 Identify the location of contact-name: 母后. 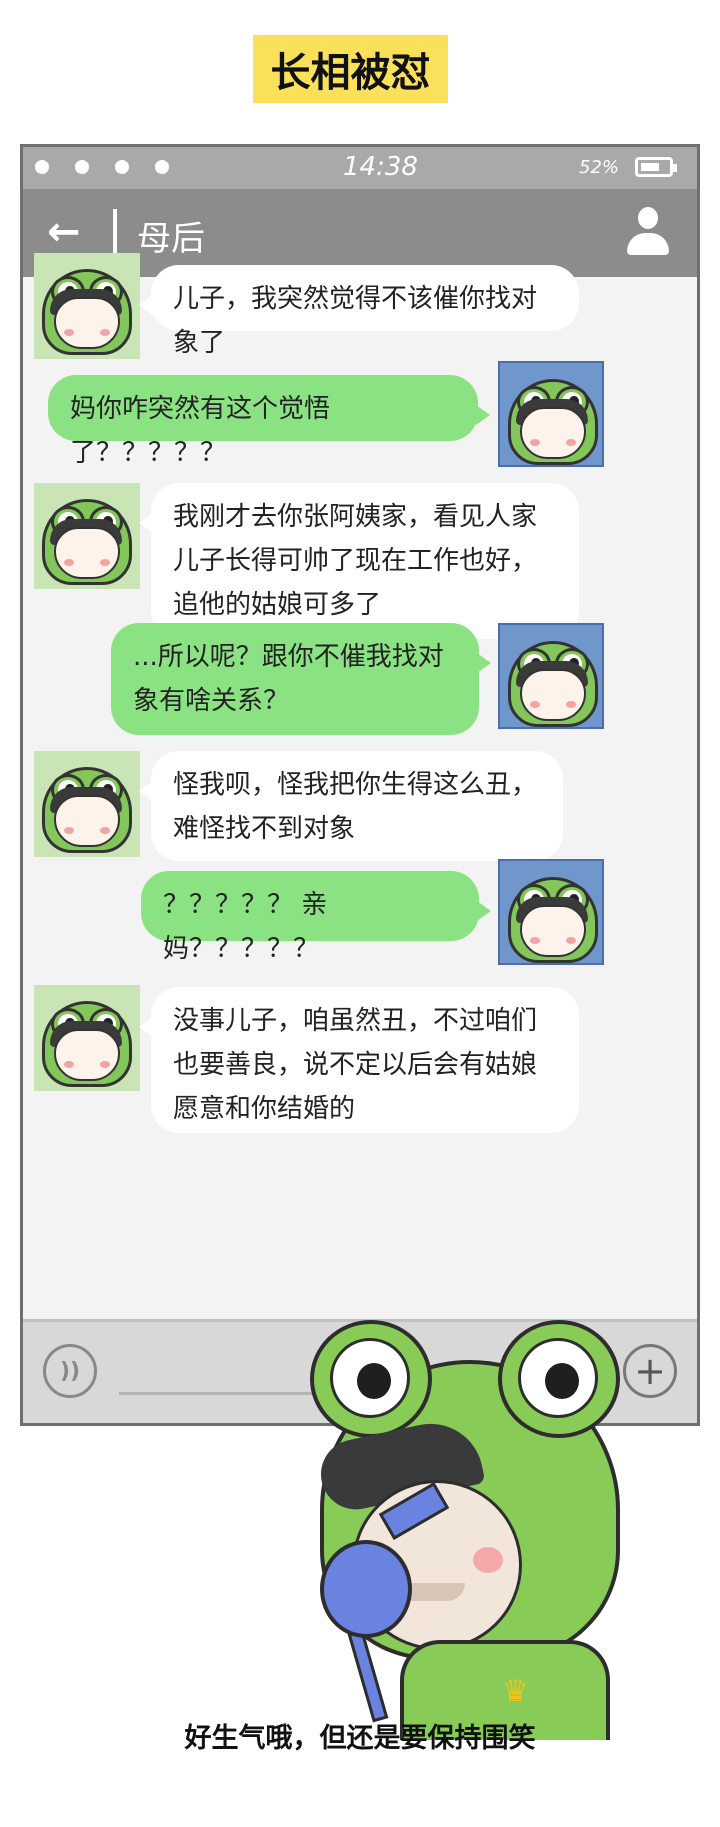
(171, 239).